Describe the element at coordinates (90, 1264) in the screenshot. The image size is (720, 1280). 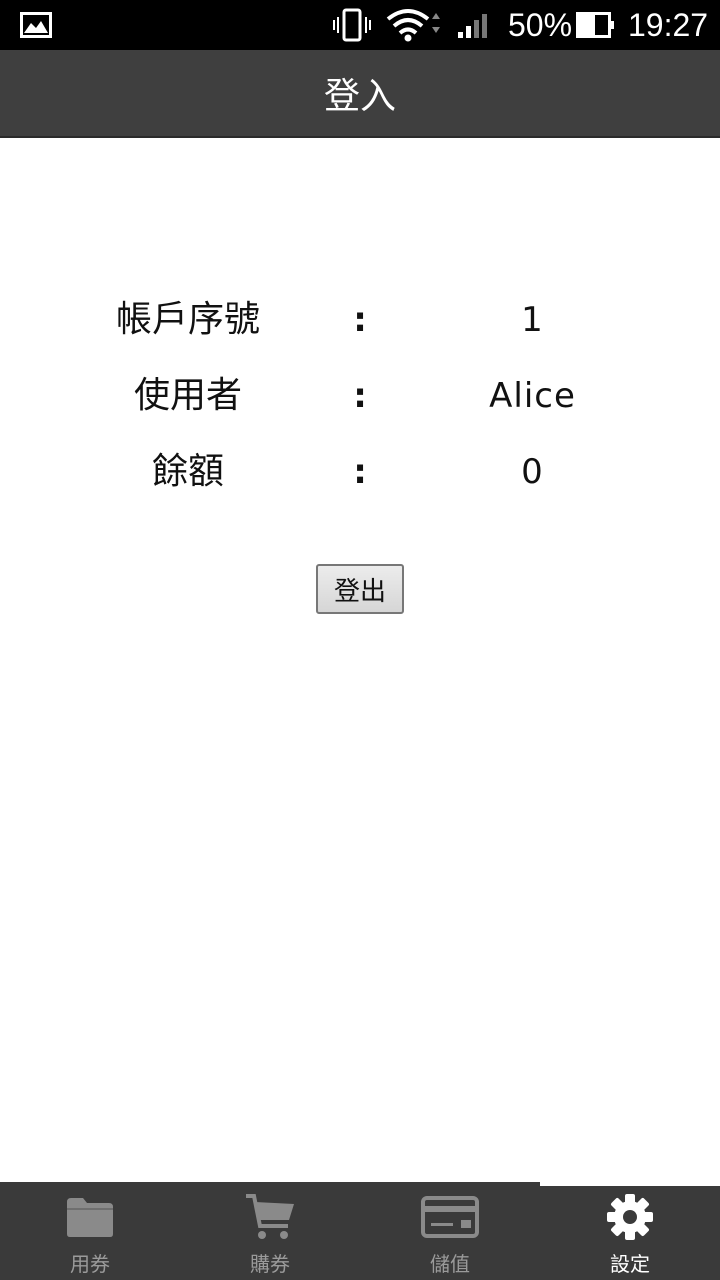
I see `tab-label: 用券` at that location.